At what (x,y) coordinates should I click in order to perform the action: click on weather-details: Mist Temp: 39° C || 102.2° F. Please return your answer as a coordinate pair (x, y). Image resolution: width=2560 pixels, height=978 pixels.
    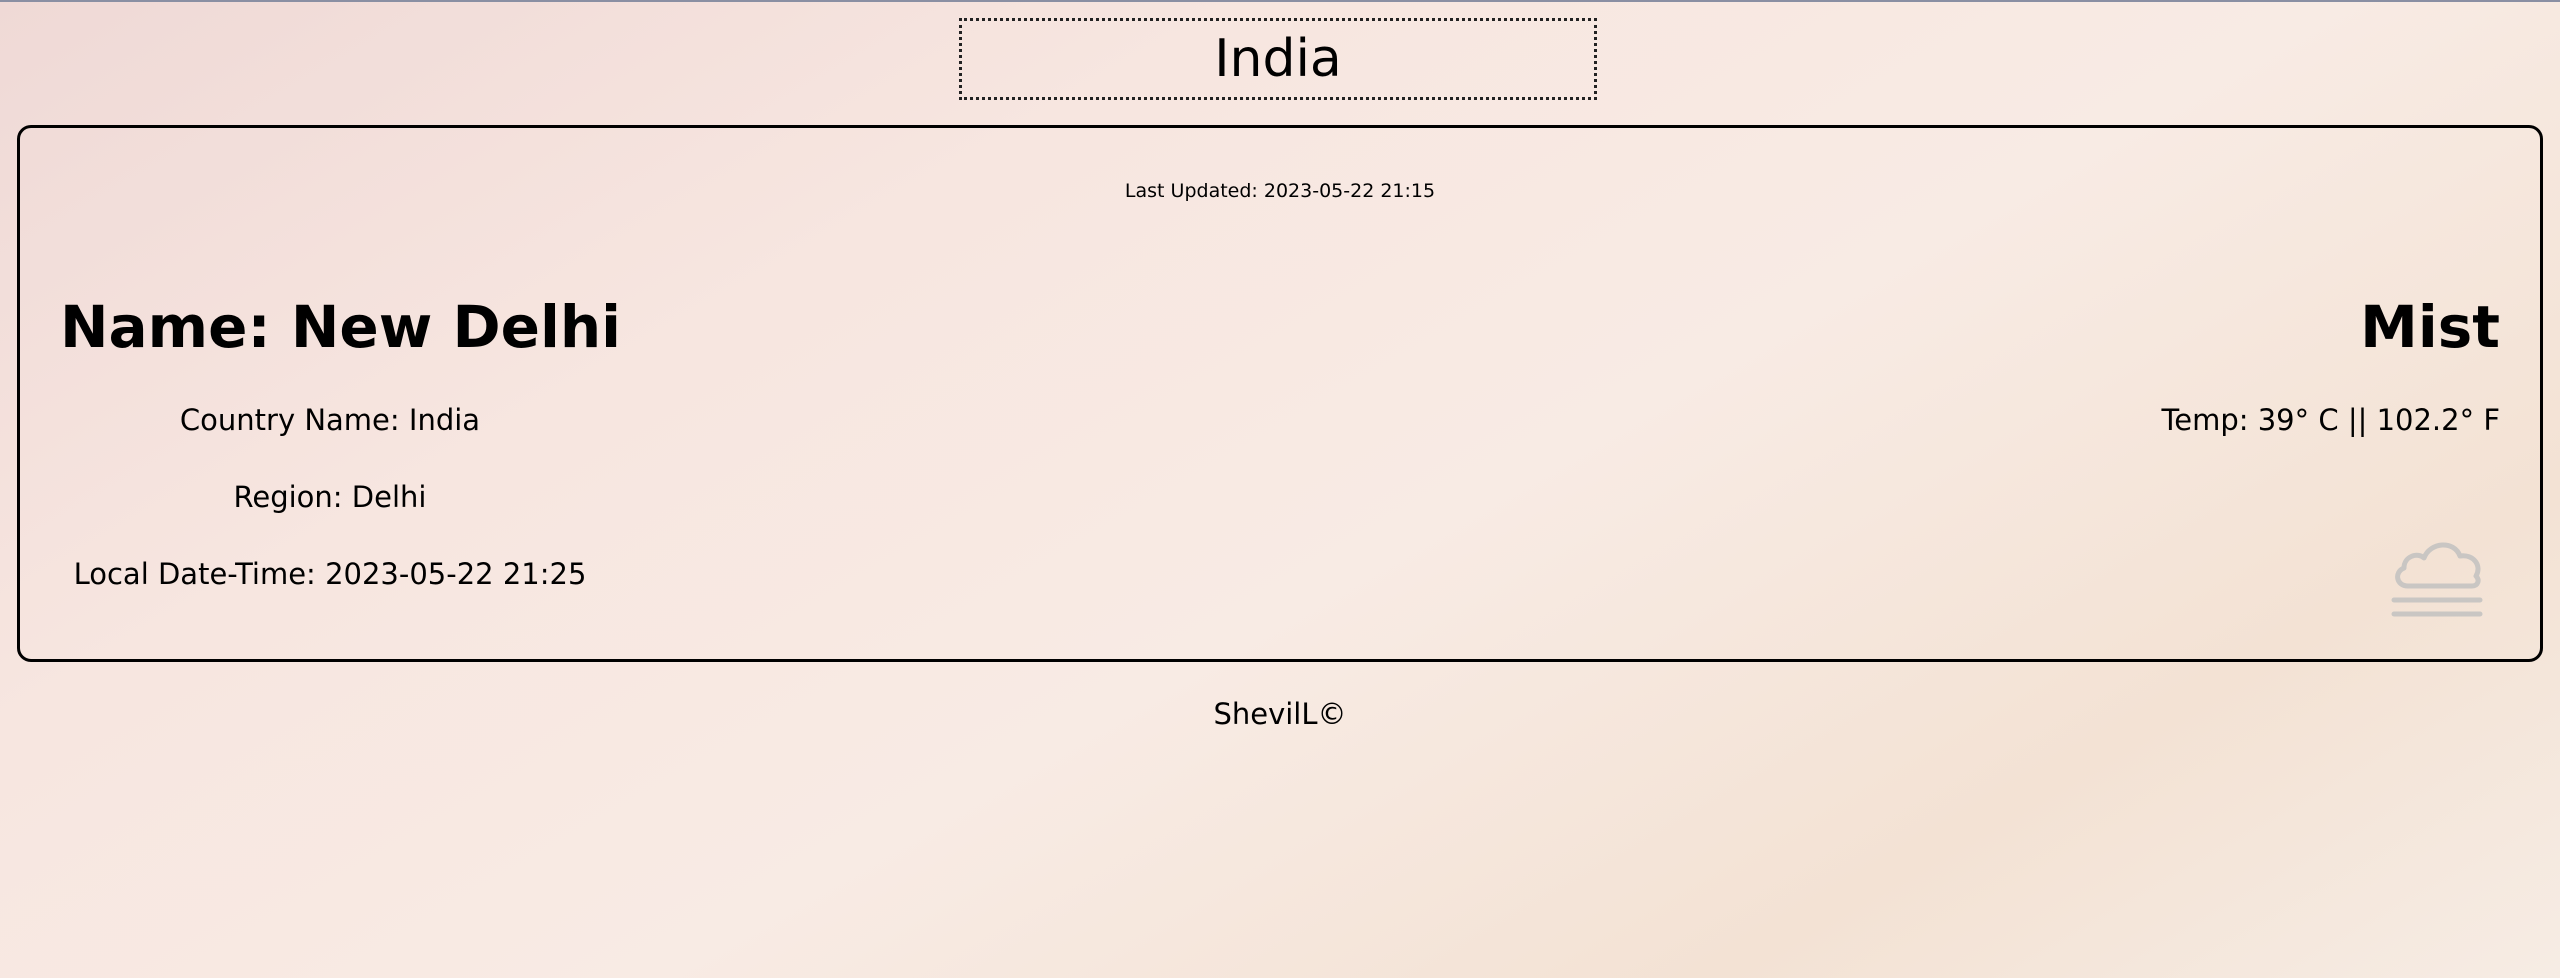
    Looking at the image, I should click on (2150, 366).